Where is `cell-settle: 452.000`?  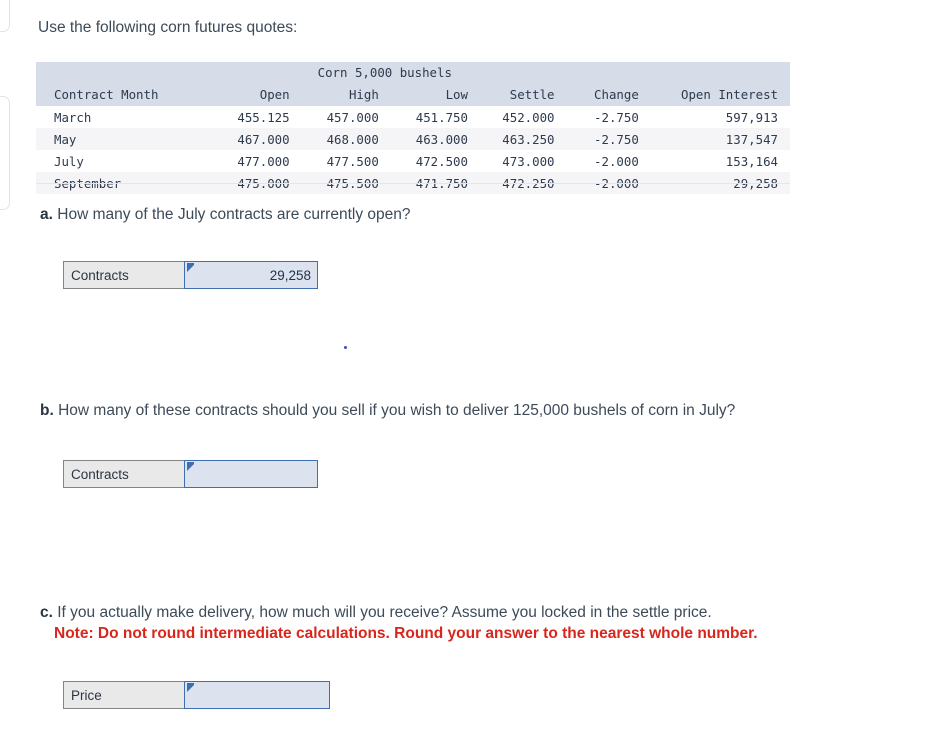 cell-settle: 452.000 is located at coordinates (517, 117).